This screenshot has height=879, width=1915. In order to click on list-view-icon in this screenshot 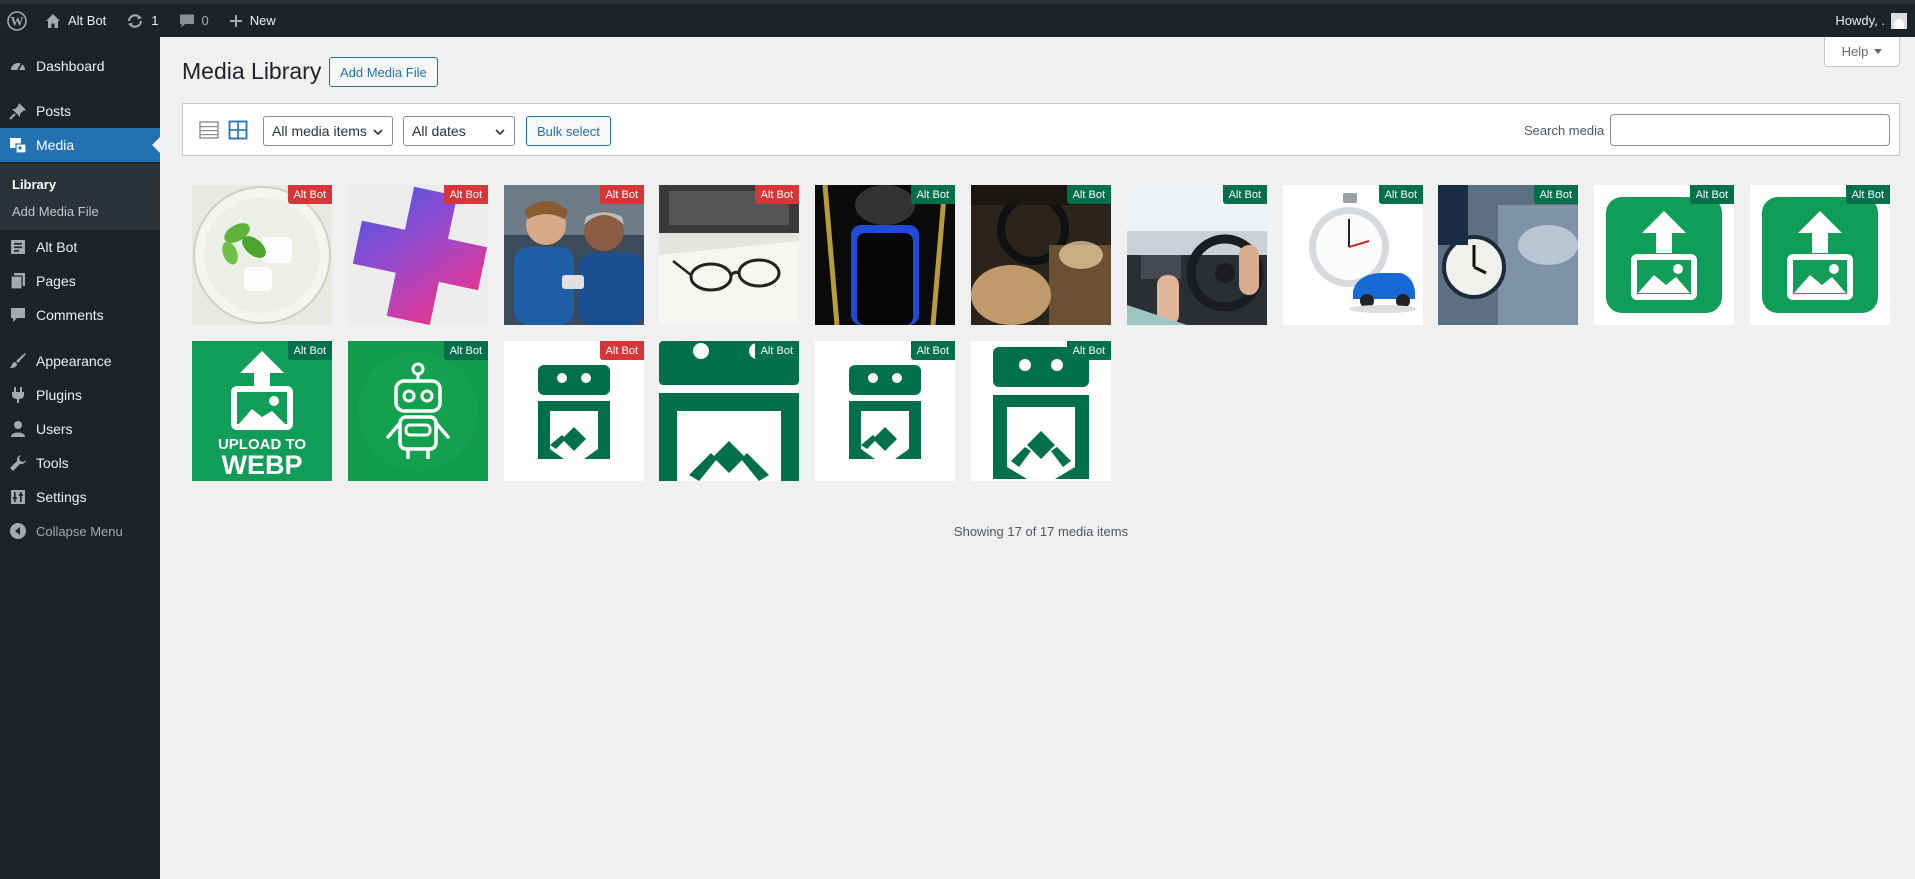, I will do `click(209, 131)`.